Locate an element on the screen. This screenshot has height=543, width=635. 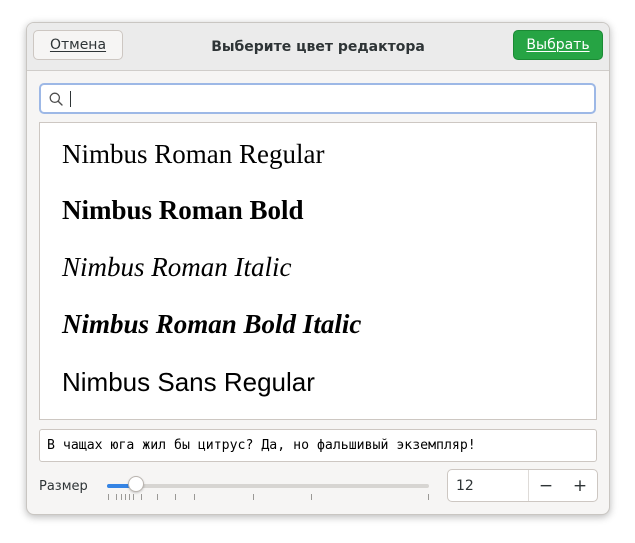
font-item-label: Nimbus Sans Regular is located at coordinates (188, 381).